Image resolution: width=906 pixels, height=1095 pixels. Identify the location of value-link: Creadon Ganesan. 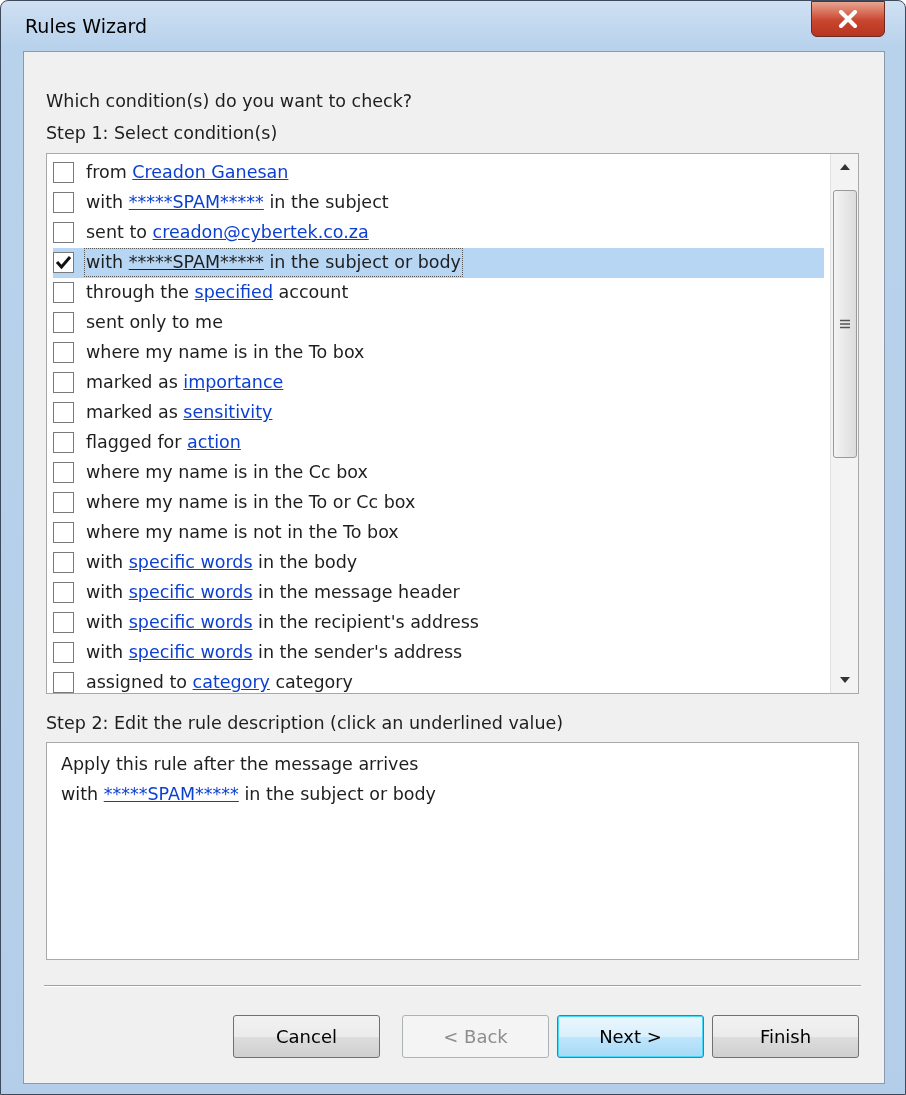
(210, 172).